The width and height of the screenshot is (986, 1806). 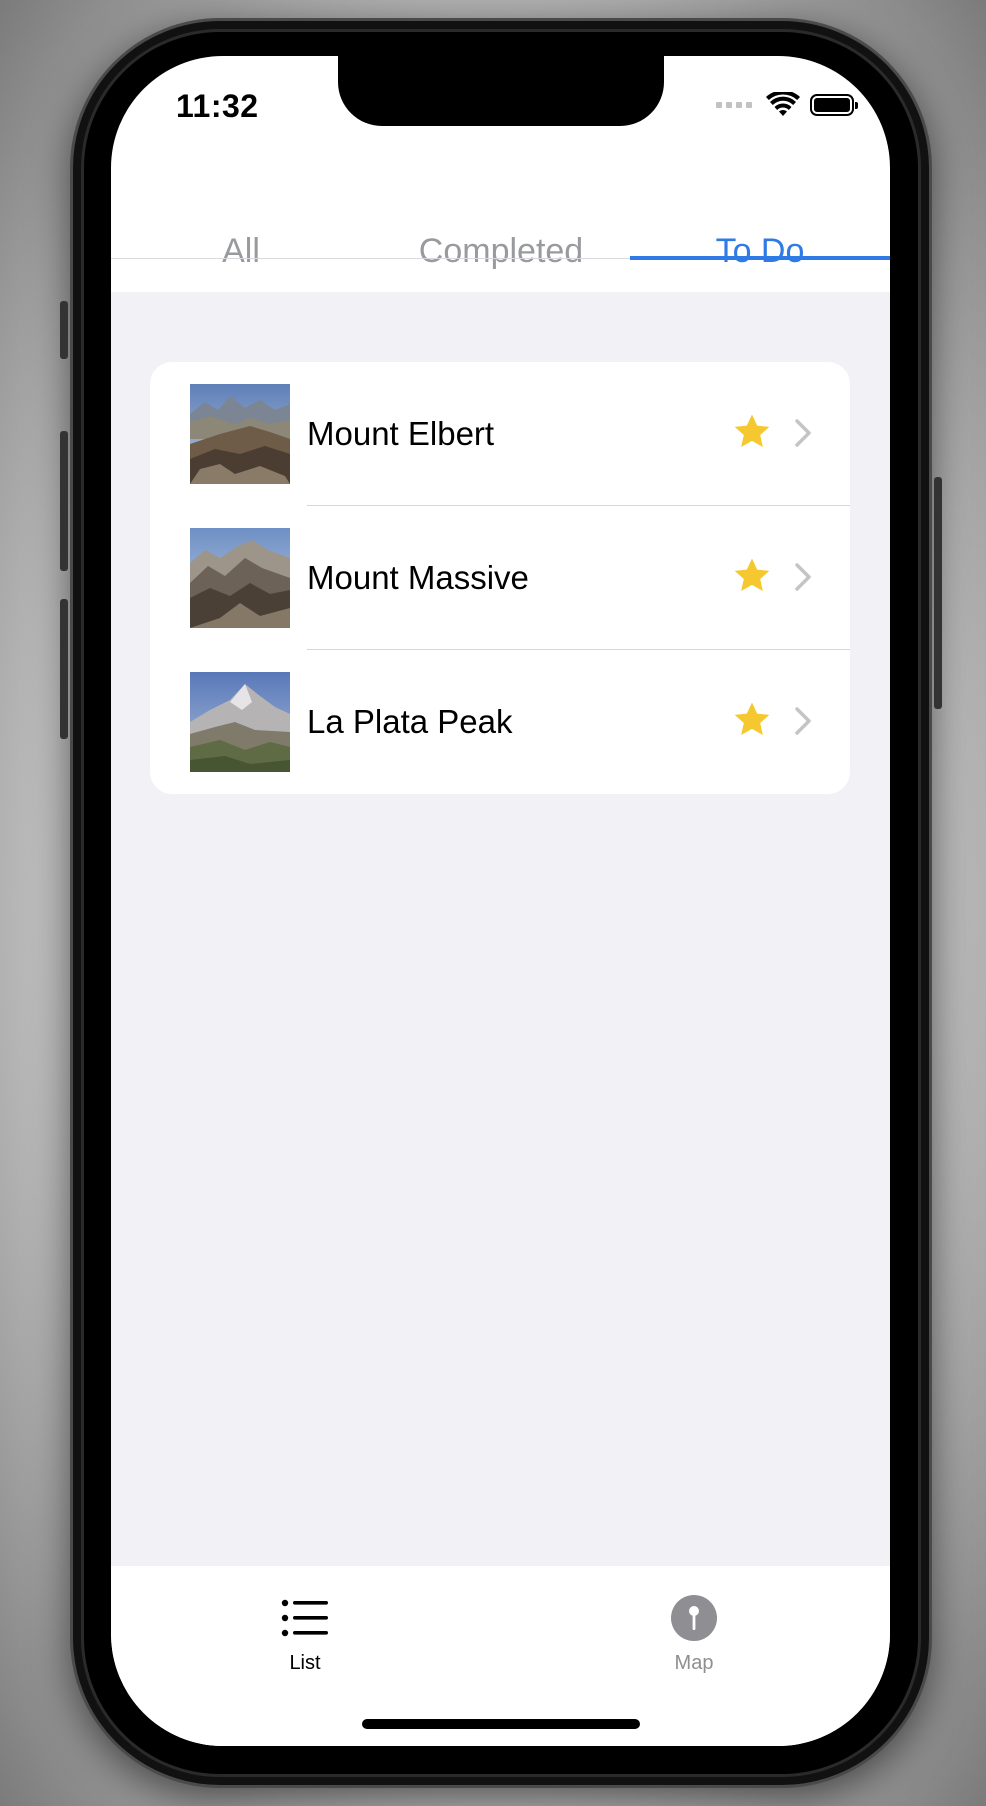 I want to click on tab-completed-label: Completed, so click(x=501, y=250).